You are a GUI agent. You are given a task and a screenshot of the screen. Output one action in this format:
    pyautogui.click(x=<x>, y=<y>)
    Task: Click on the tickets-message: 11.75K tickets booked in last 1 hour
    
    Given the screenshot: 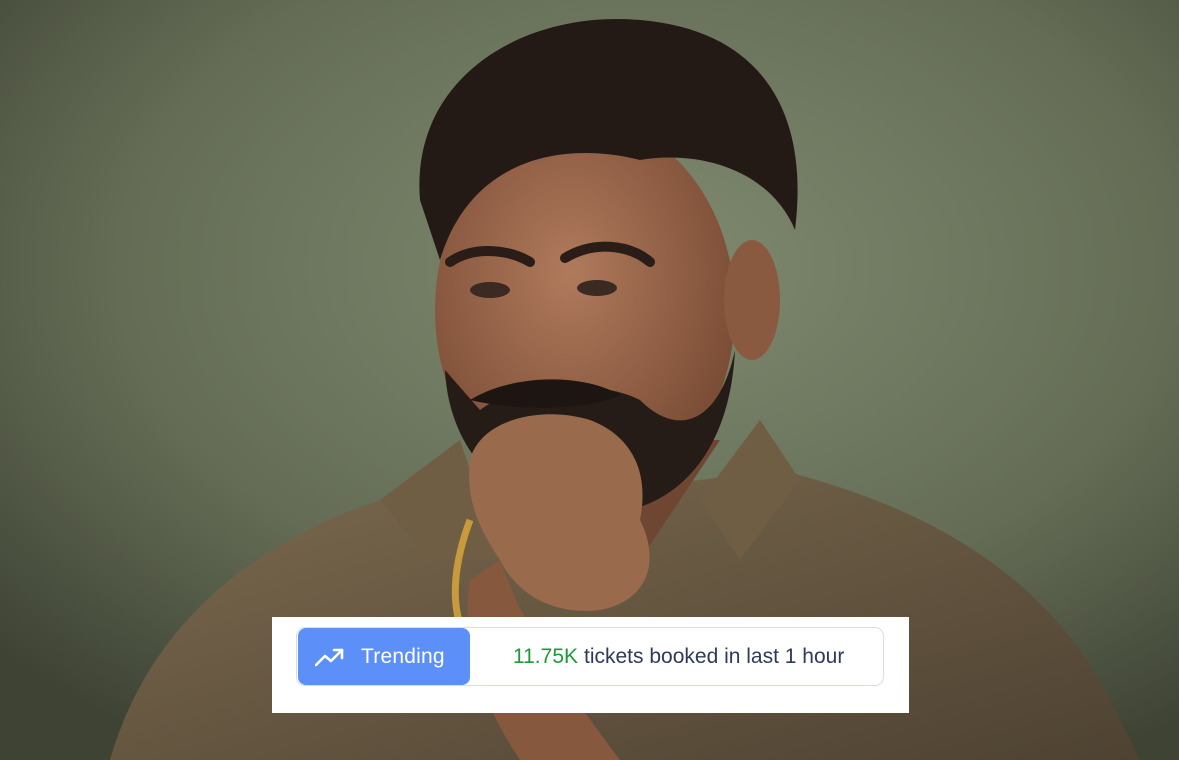 What is the action you would take?
    pyautogui.click(x=678, y=656)
    